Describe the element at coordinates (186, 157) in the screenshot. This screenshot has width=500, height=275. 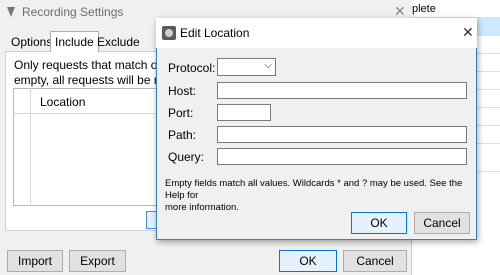
I see `query-label: Query:` at that location.